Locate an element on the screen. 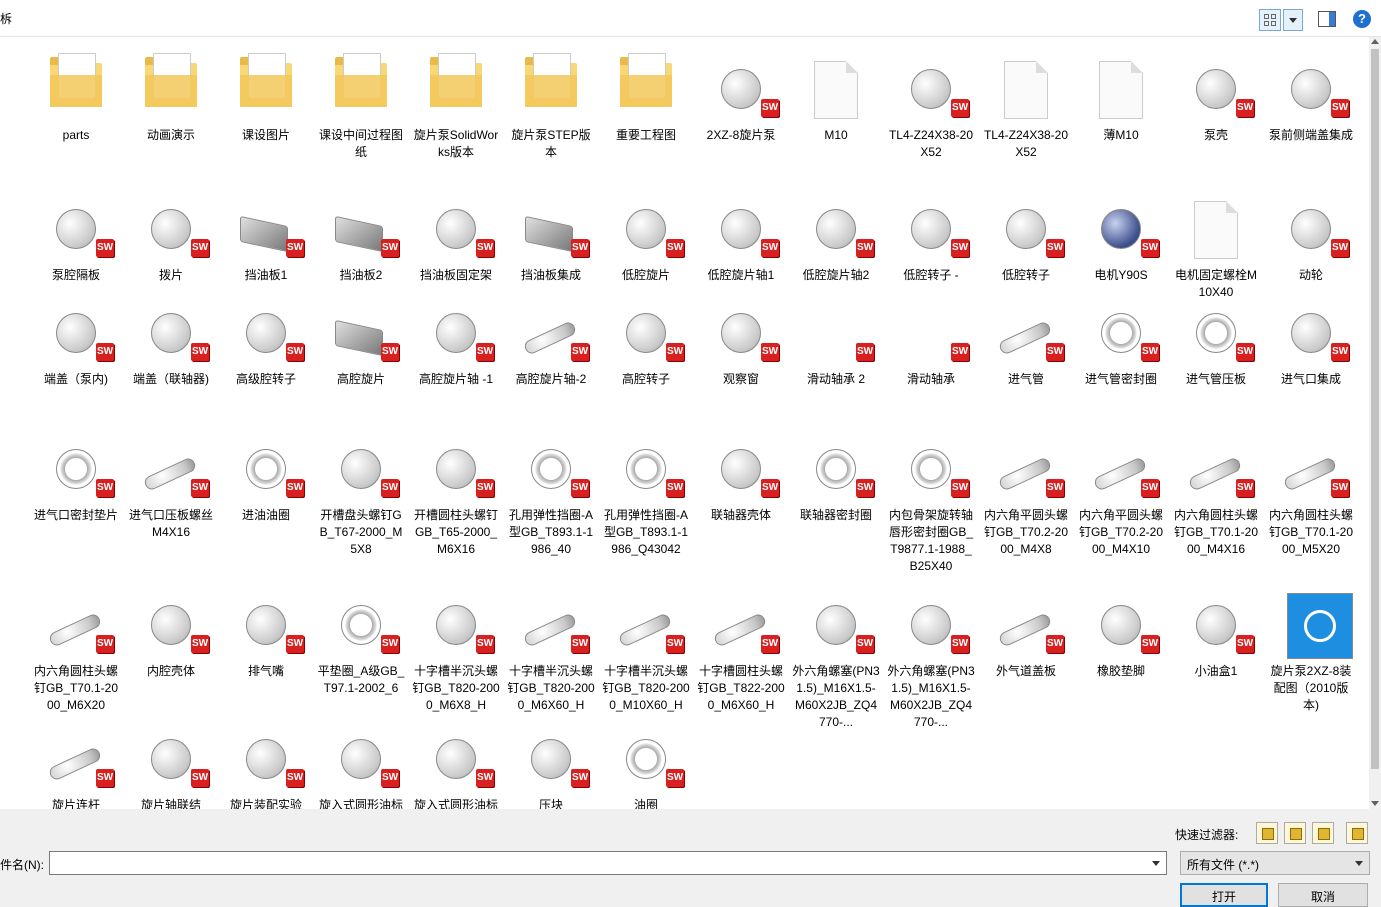 This screenshot has width=1381, height=907. scroll-up-icon is located at coordinates (1375, 41).